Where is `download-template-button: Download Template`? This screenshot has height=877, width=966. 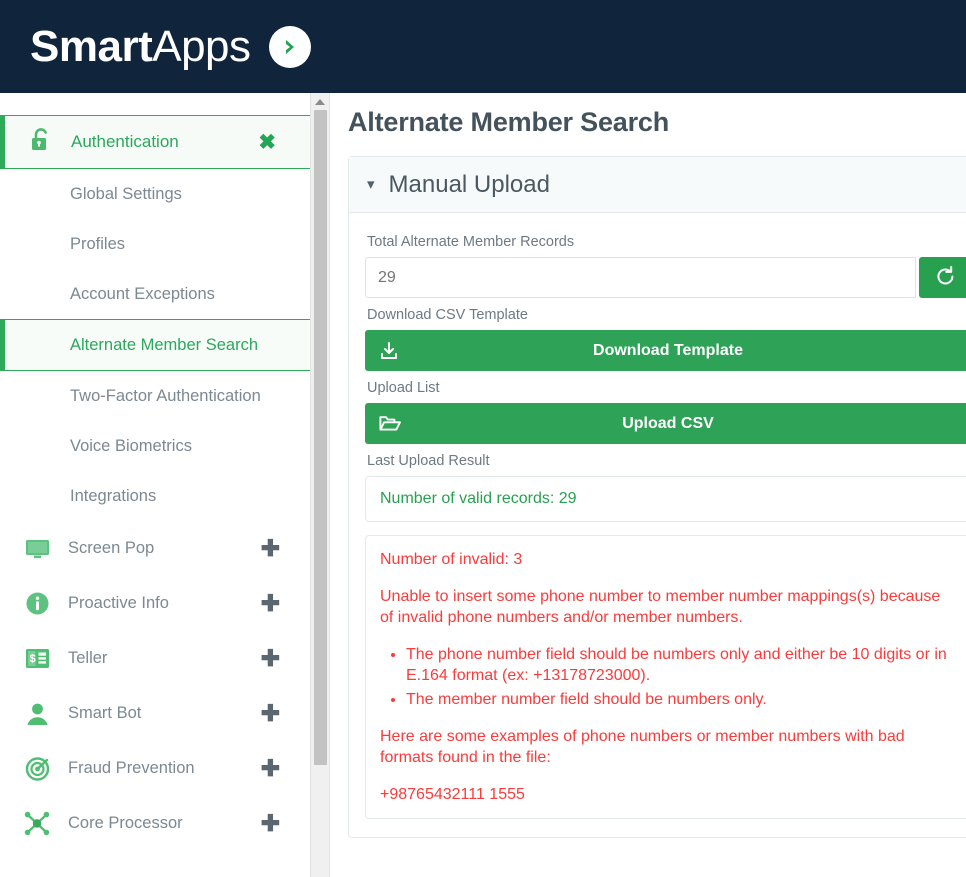
download-template-button: Download Template is located at coordinates (665, 350).